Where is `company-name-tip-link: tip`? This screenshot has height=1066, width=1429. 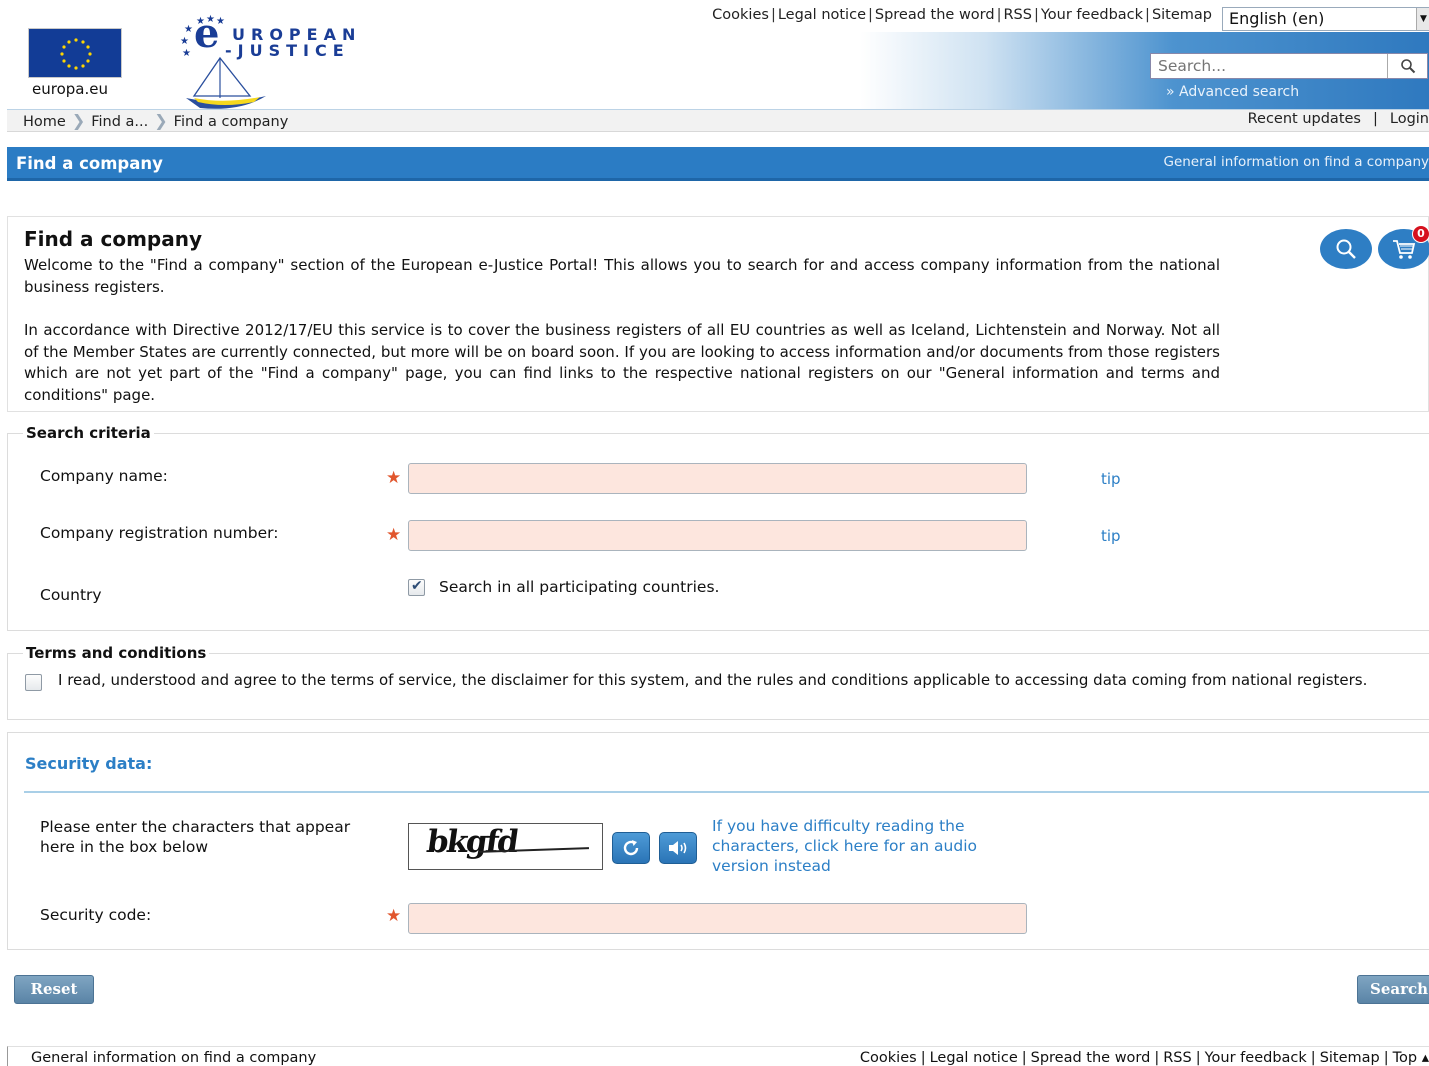 company-name-tip-link: tip is located at coordinates (1111, 479).